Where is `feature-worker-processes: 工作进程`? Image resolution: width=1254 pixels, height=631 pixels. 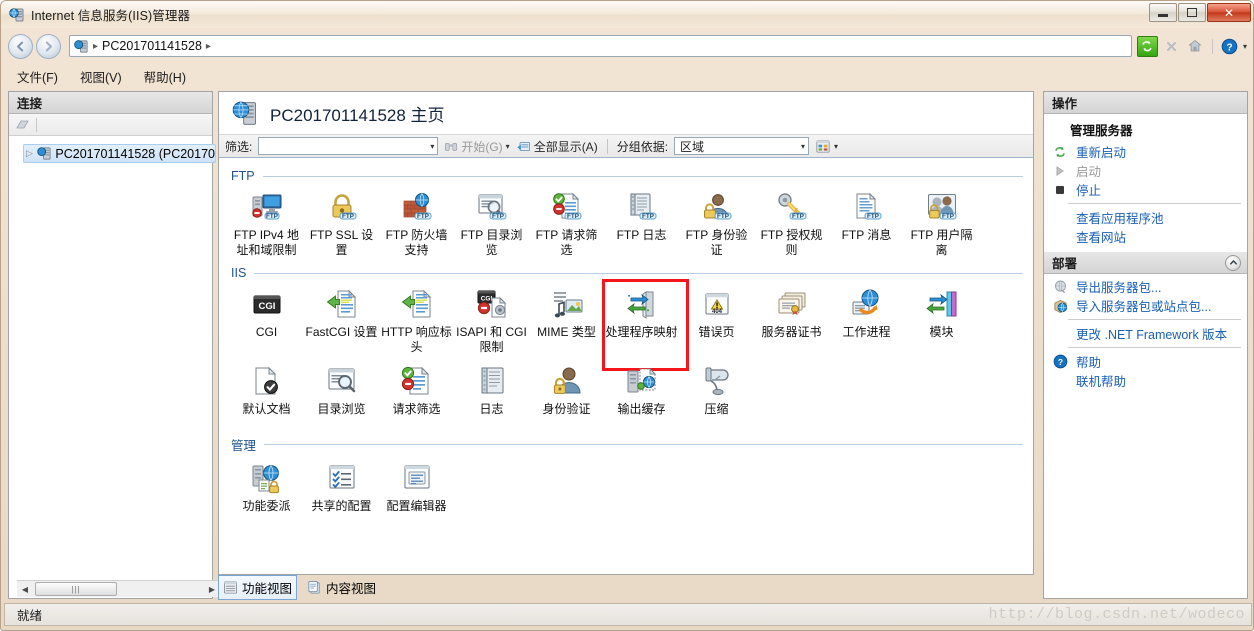 feature-worker-processes: 工作进程 is located at coordinates (866, 320).